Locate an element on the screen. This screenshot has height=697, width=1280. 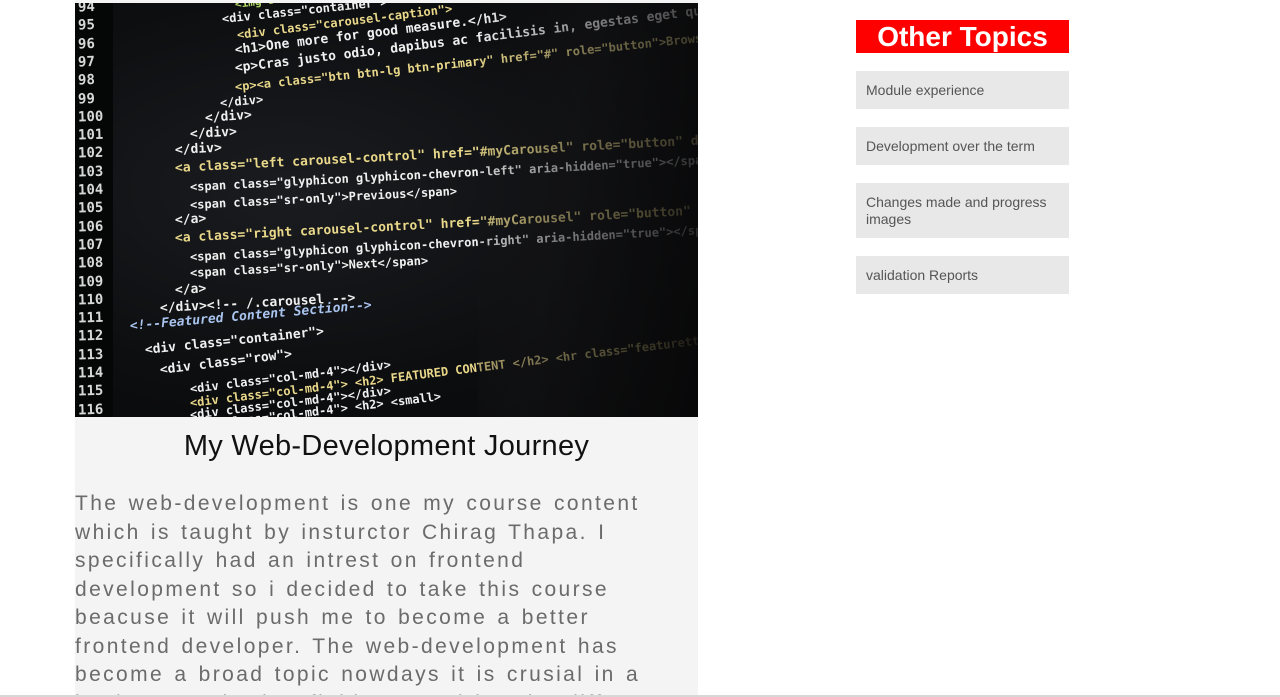
code-line-number: 112 is located at coordinates (90, 336).